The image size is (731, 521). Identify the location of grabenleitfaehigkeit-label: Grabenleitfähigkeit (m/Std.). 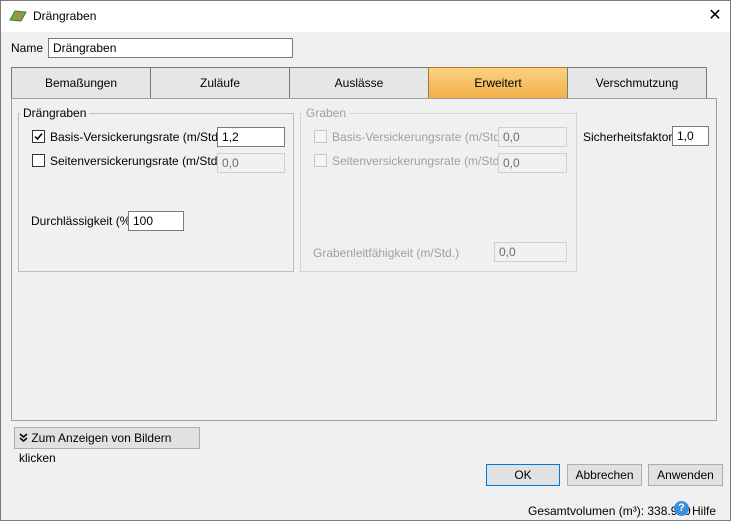
(386, 253).